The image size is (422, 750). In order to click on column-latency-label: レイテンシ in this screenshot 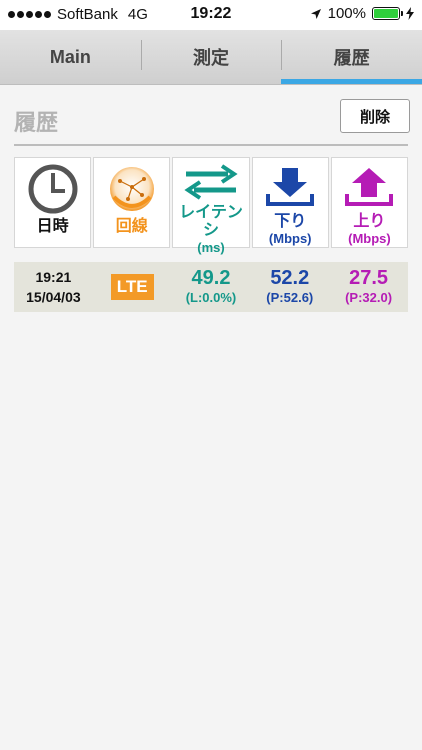, I will do `click(211, 221)`.